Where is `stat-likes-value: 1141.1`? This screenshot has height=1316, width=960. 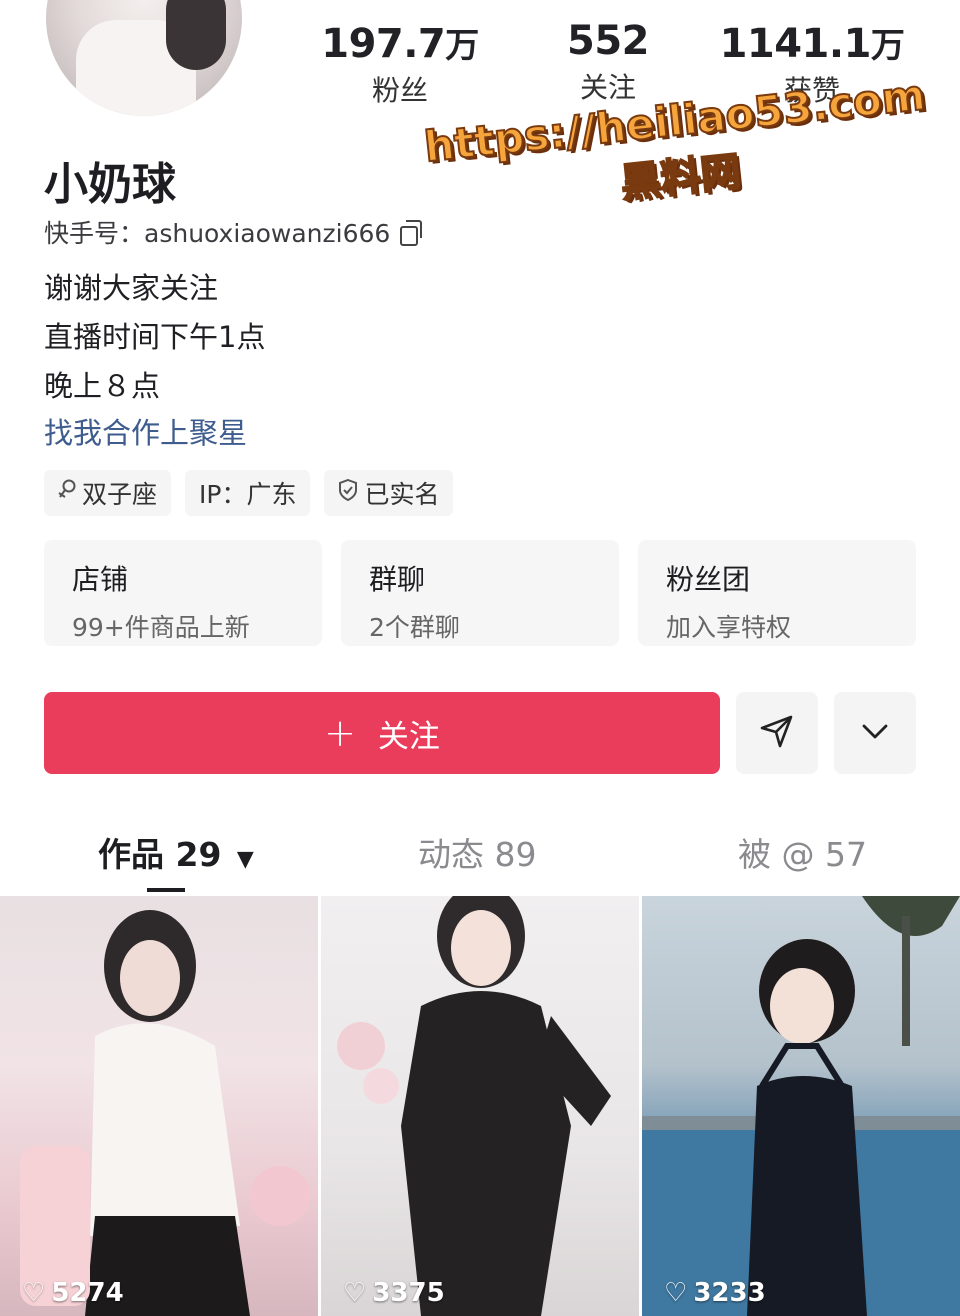
stat-likes-value: 1141.1 is located at coordinates (795, 44).